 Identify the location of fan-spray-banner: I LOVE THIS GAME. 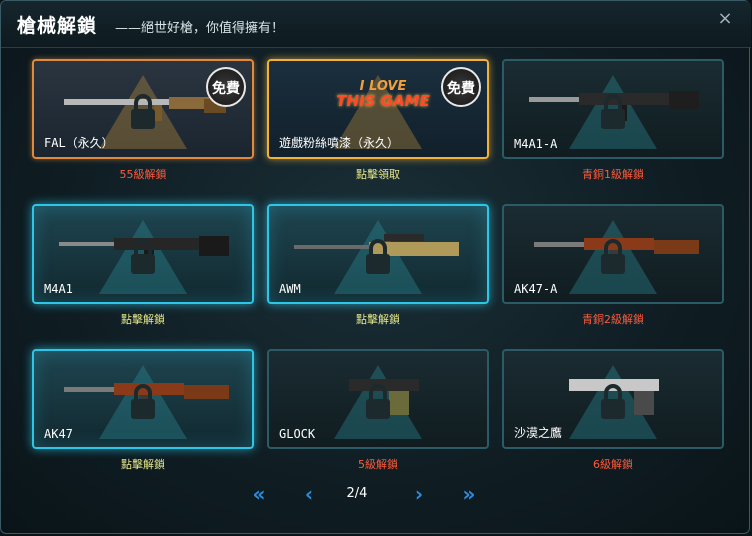
(383, 94).